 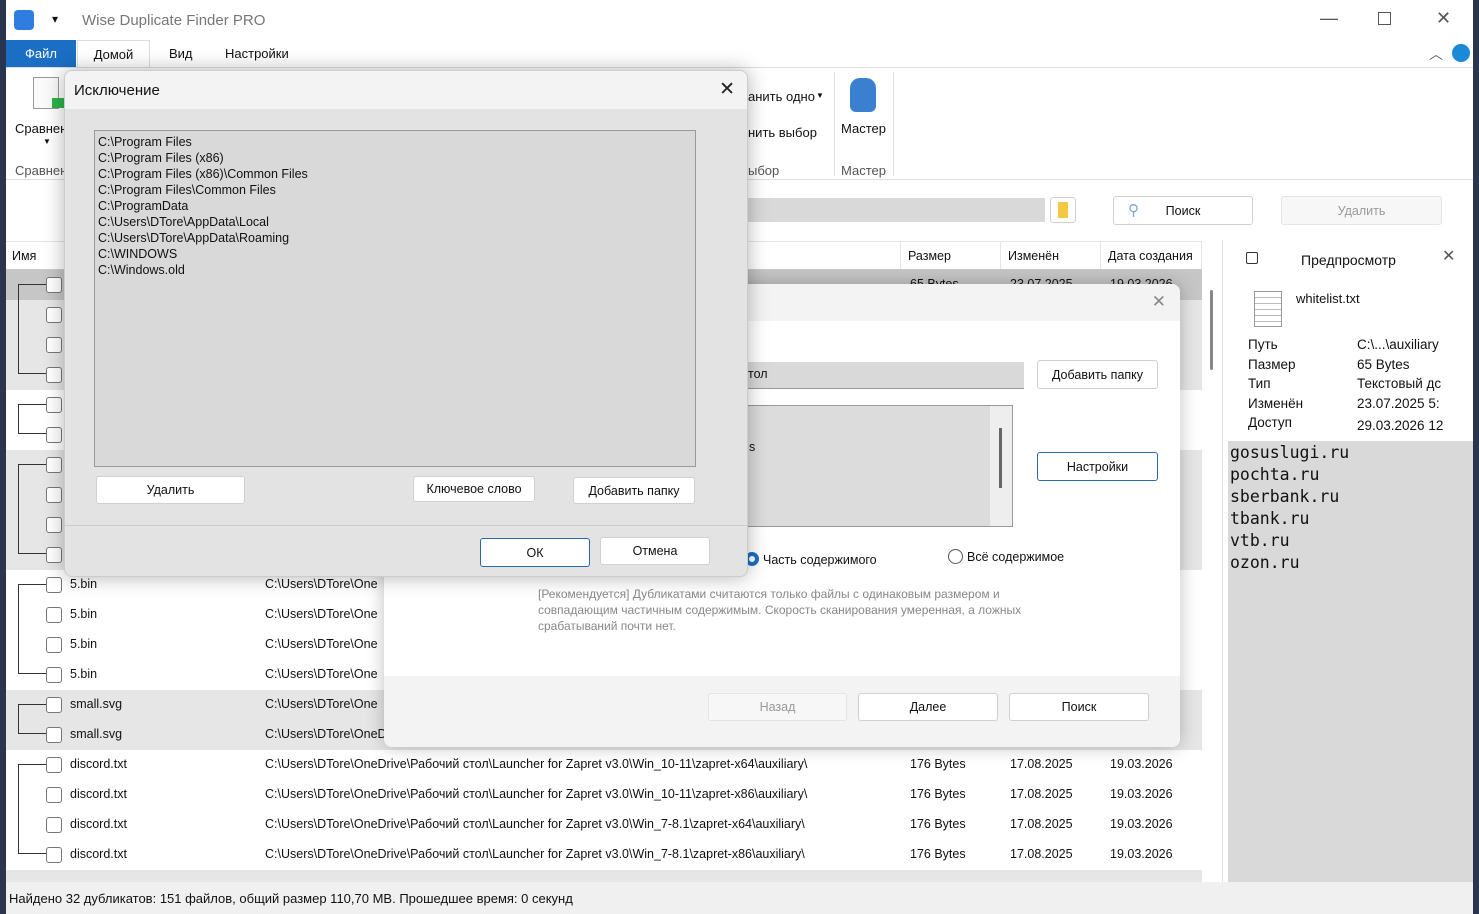 What do you see at coordinates (727, 89) in the screenshot?
I see `close-exclusion-button: ✕` at bounding box center [727, 89].